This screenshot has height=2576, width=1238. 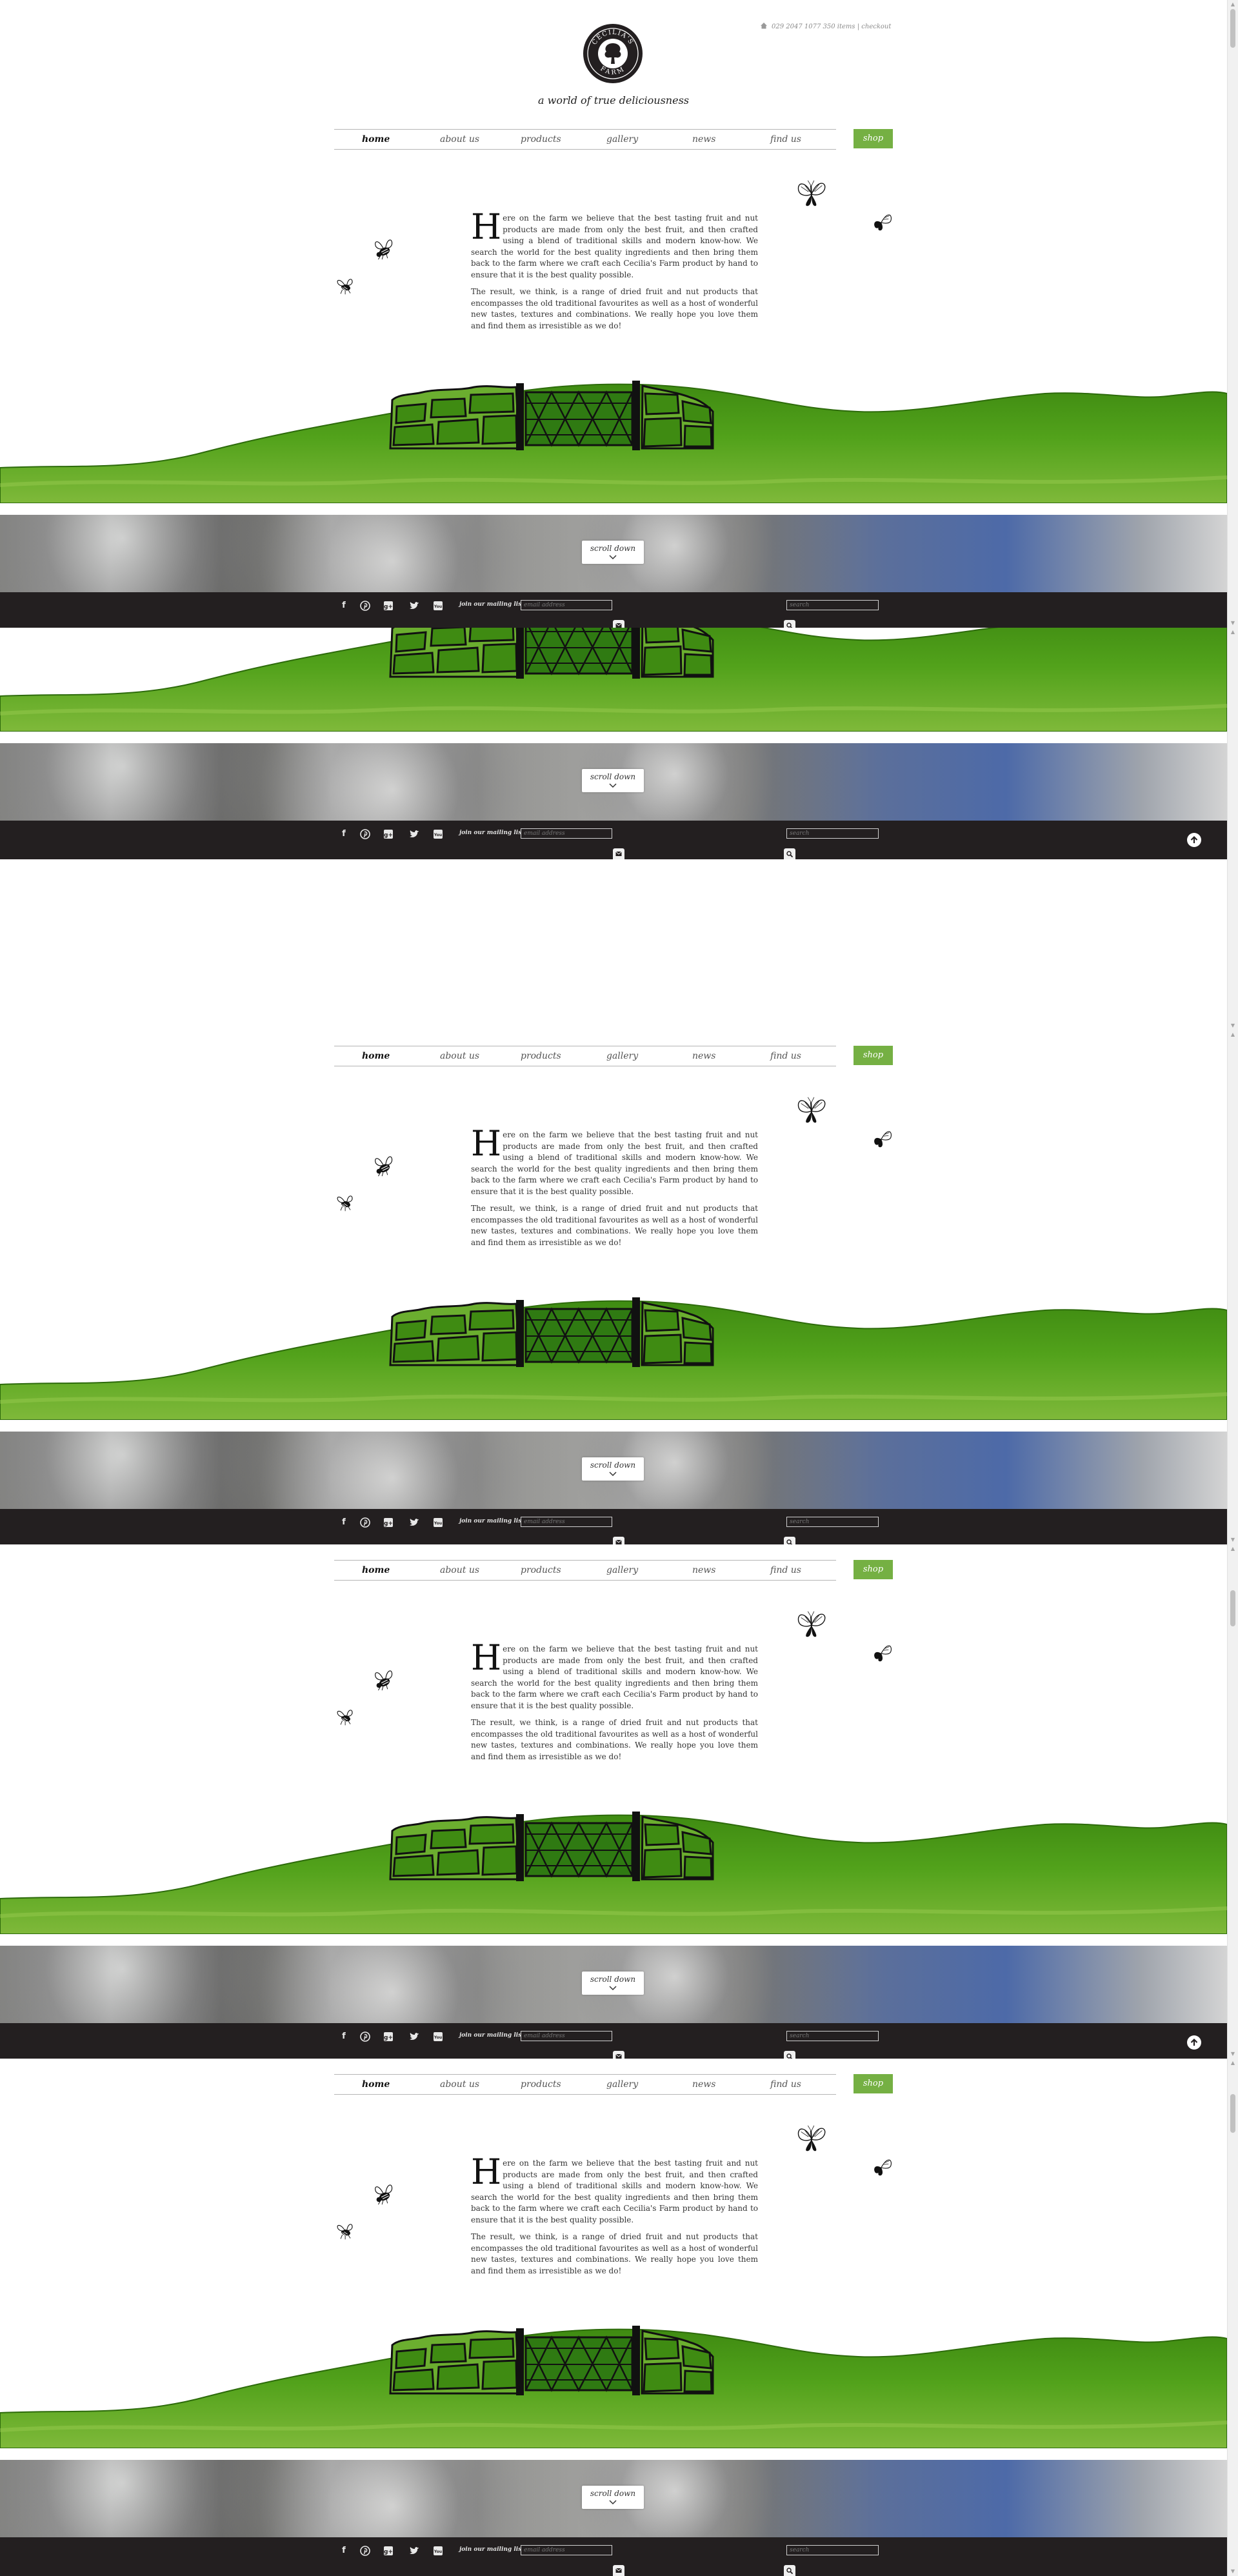 I want to click on checkout-link: checkout, so click(x=876, y=26).